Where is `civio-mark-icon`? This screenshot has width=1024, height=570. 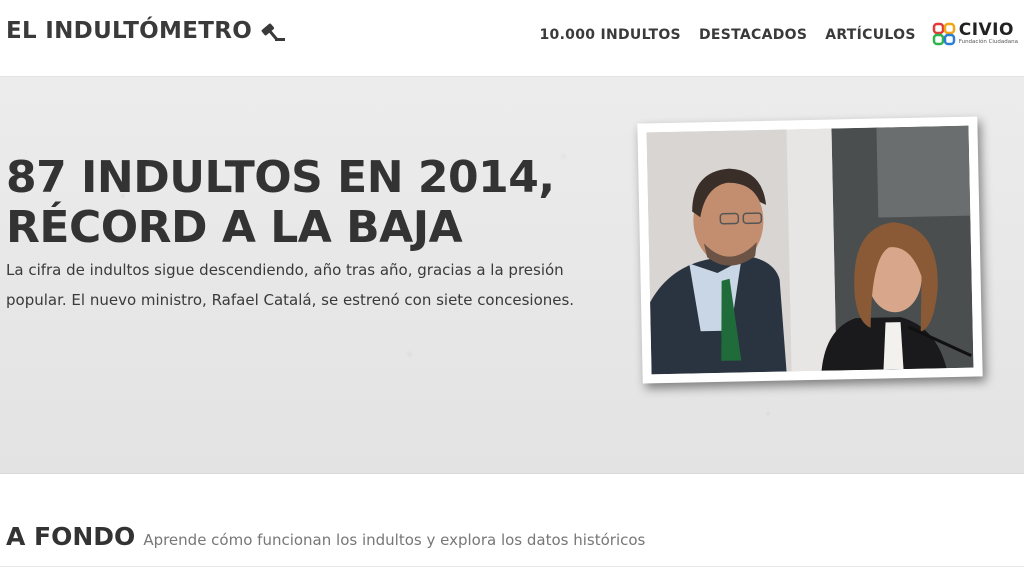
civio-mark-icon is located at coordinates (943, 34).